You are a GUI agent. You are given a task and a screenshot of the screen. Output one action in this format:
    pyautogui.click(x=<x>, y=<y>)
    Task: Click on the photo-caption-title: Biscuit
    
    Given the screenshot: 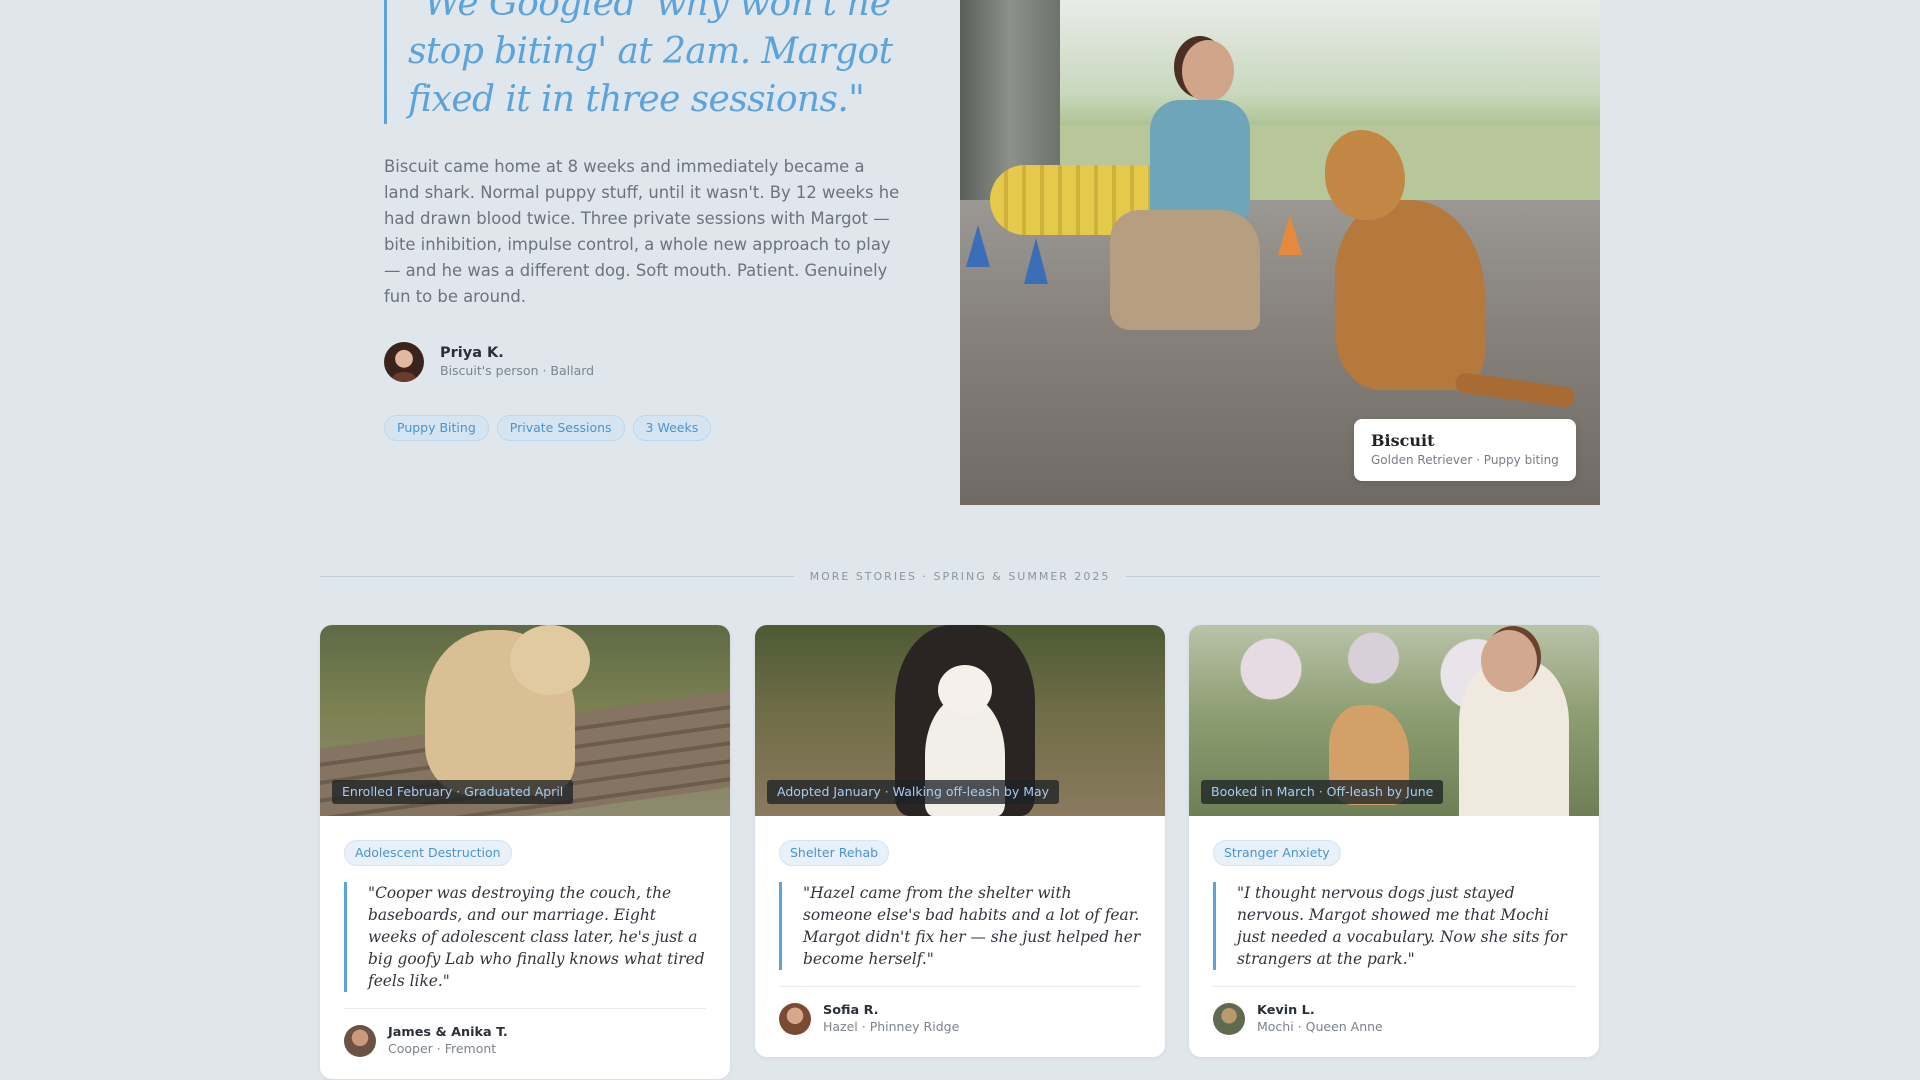 What is the action you would take?
    pyautogui.click(x=1403, y=440)
    